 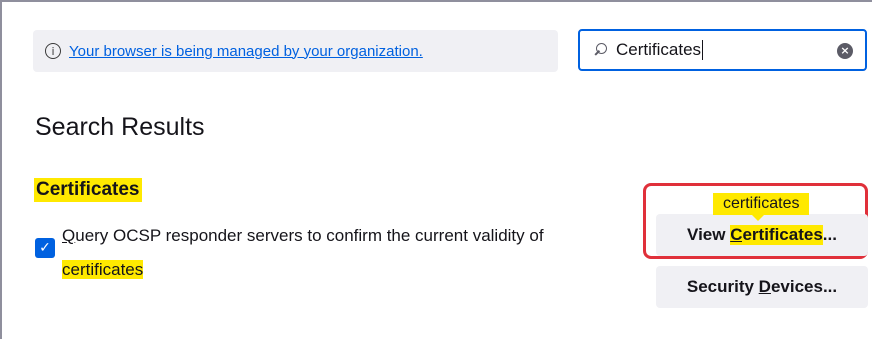 I want to click on page-title: Search Results, so click(x=120, y=127).